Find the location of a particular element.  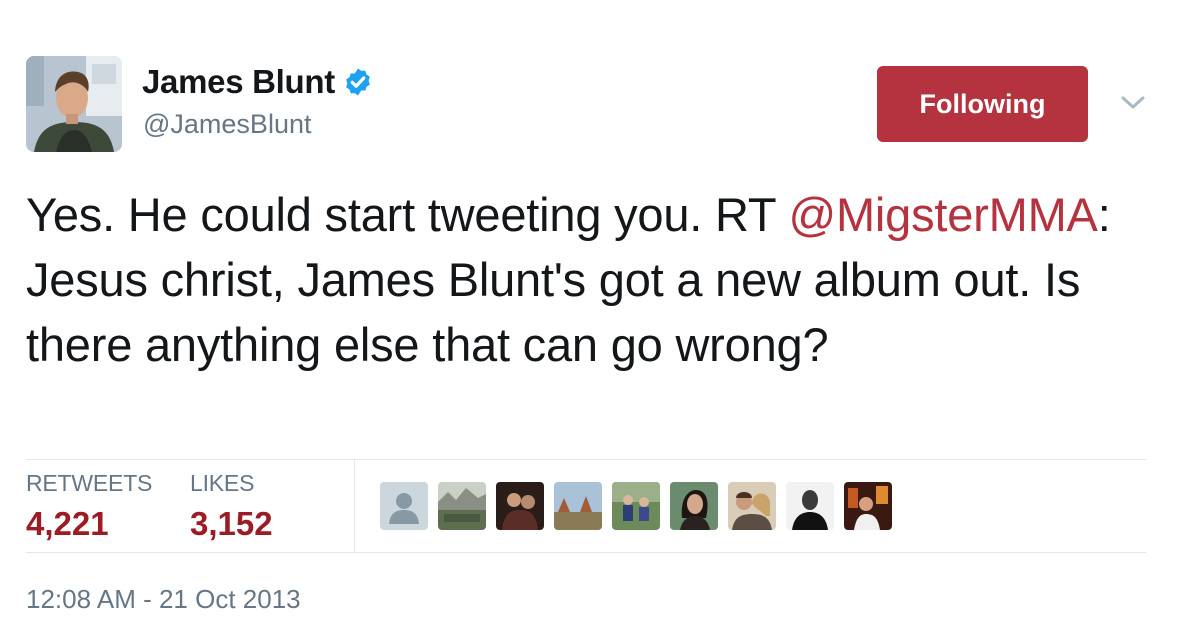

author-handle: @JamesBlunt is located at coordinates (227, 124).